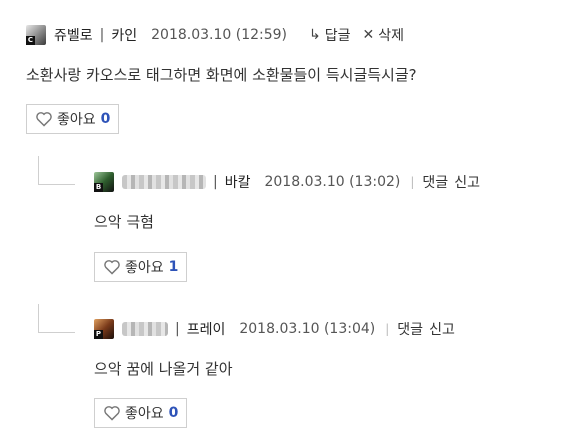 This screenshot has height=440, width=576. I want to click on comment-header: C 쥬벨로 | 카인 2018.03.10 (12:59) ↳ 답글 ✕ 삭제, so click(215, 35).